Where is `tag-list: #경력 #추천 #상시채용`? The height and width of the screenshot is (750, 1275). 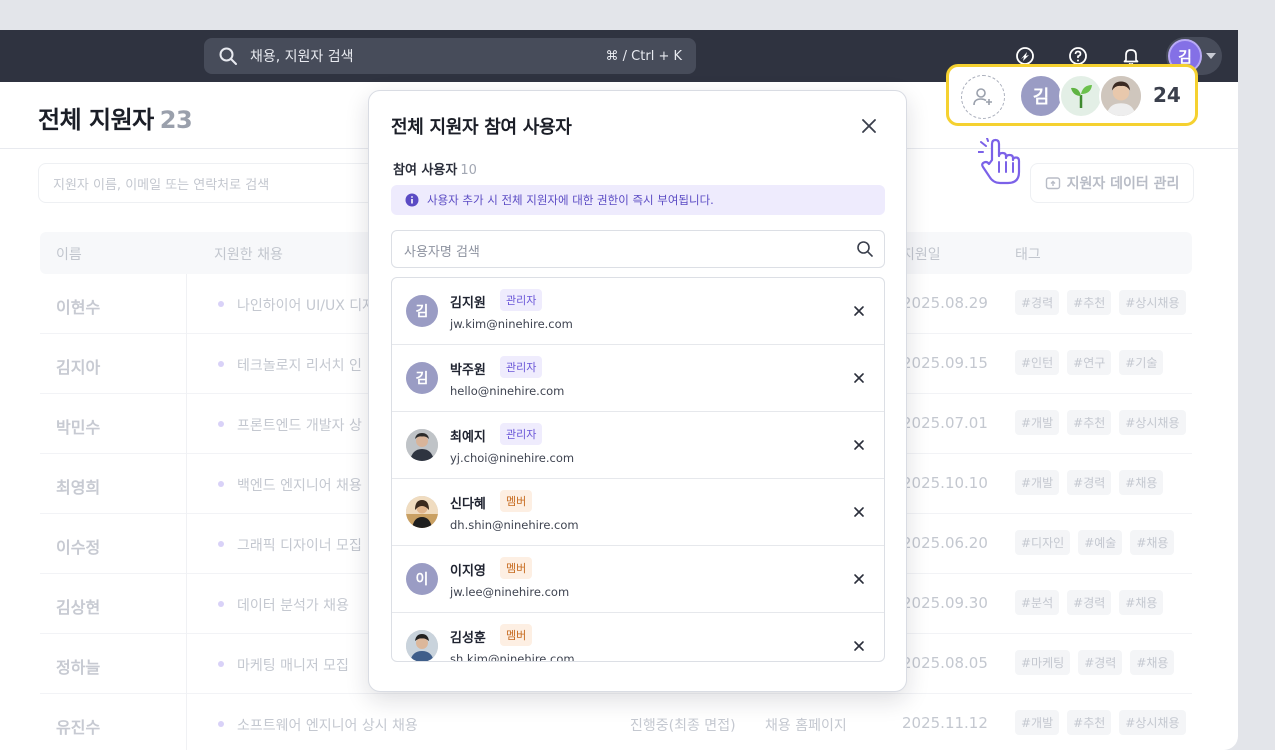
tag-list: #경력 #추천 #상시채용 is located at coordinates (1100, 302).